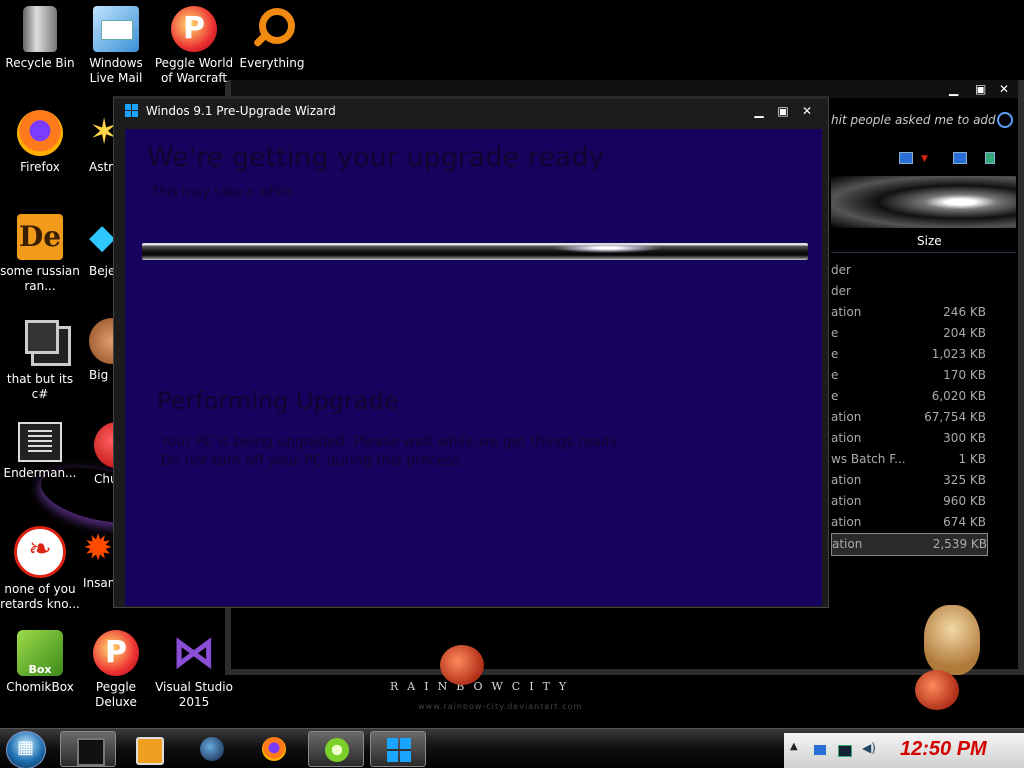 This screenshot has height=768, width=1024. What do you see at coordinates (908, 522) in the screenshot?
I see `file-row: ation 674 KB` at bounding box center [908, 522].